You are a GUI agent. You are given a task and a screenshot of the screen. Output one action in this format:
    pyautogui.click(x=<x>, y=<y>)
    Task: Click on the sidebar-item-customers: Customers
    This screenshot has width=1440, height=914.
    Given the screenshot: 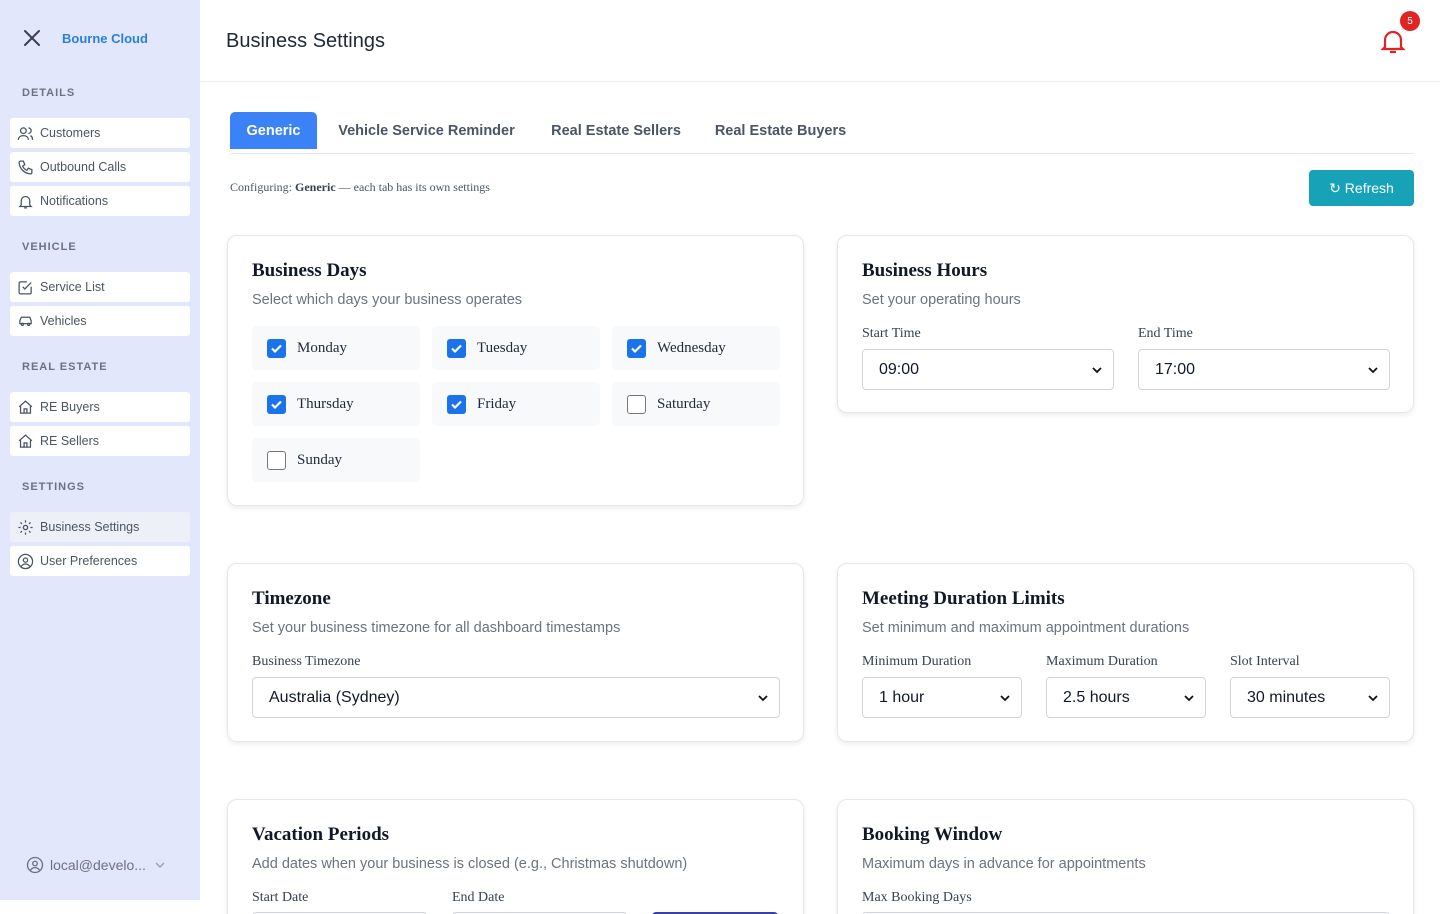 What is the action you would take?
    pyautogui.click(x=100, y=133)
    